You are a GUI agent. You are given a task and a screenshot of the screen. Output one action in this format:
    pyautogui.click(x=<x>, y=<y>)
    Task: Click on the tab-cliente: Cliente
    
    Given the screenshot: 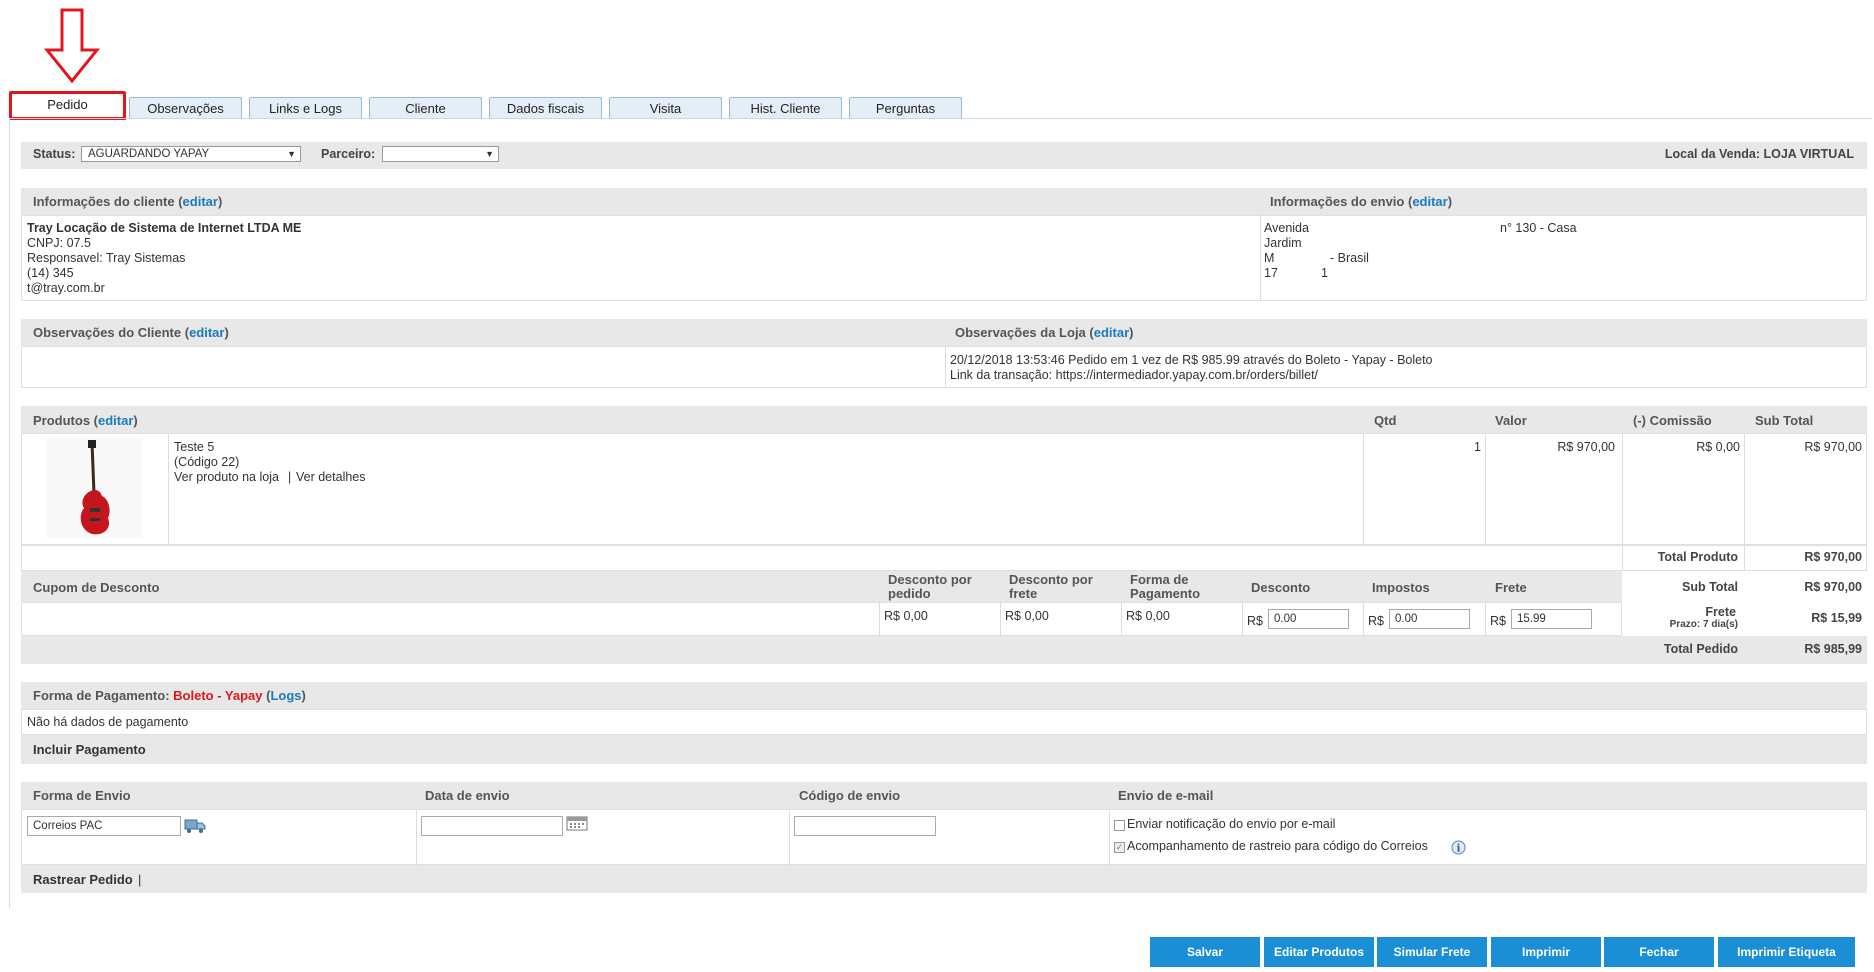 What is the action you would take?
    pyautogui.click(x=425, y=108)
    